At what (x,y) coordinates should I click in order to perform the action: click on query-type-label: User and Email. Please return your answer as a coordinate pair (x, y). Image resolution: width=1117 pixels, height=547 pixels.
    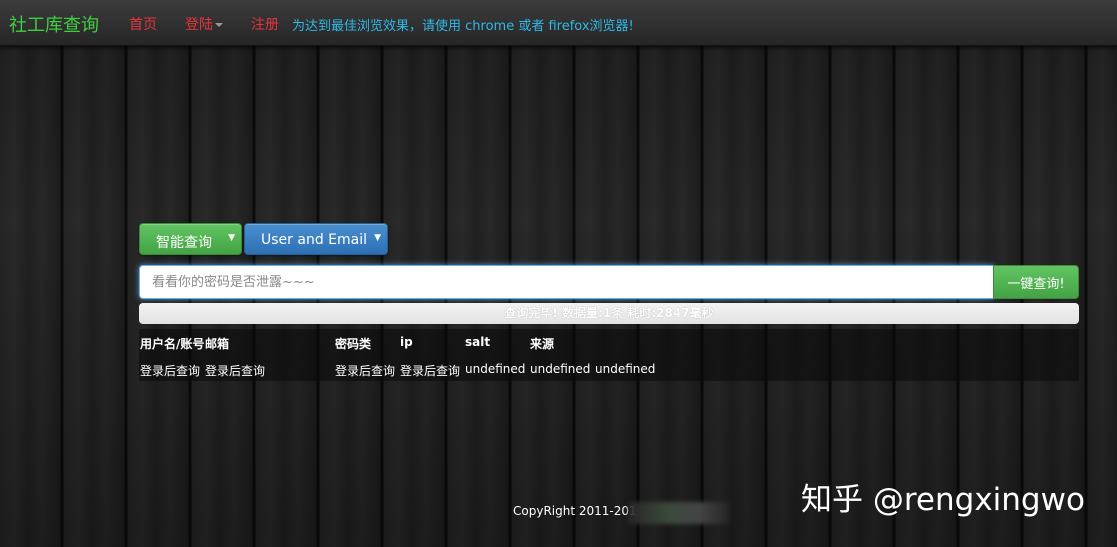
    Looking at the image, I should click on (314, 240).